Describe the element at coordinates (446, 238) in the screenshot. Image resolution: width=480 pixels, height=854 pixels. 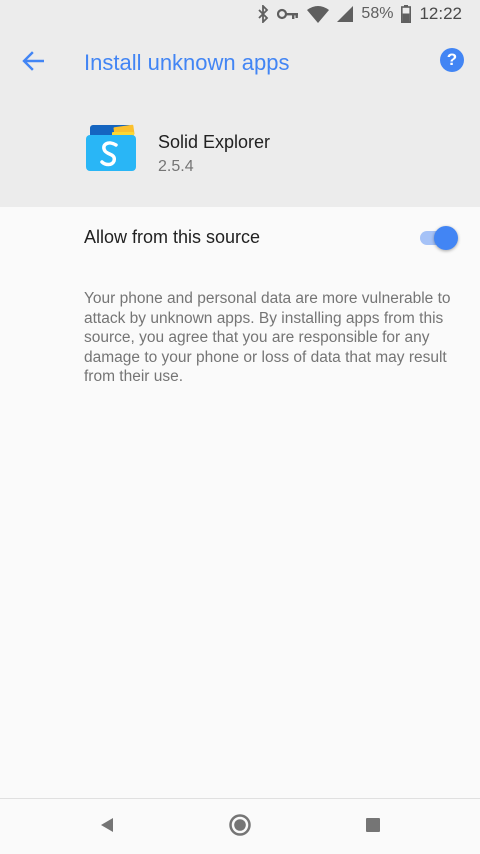
I see `toggle-thumb` at that location.